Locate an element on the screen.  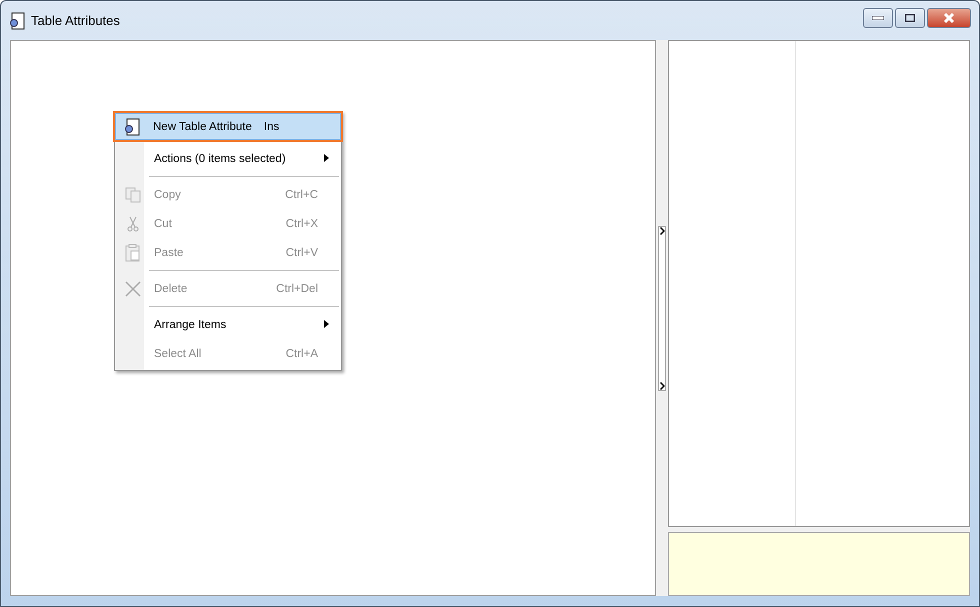
minimize-icon is located at coordinates (878, 18).